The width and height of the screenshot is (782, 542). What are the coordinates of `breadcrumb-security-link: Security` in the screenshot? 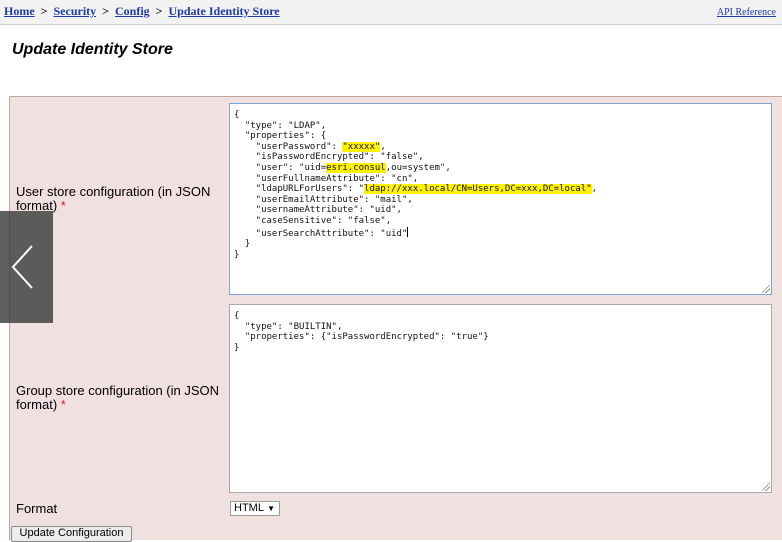 It's located at (75, 11).